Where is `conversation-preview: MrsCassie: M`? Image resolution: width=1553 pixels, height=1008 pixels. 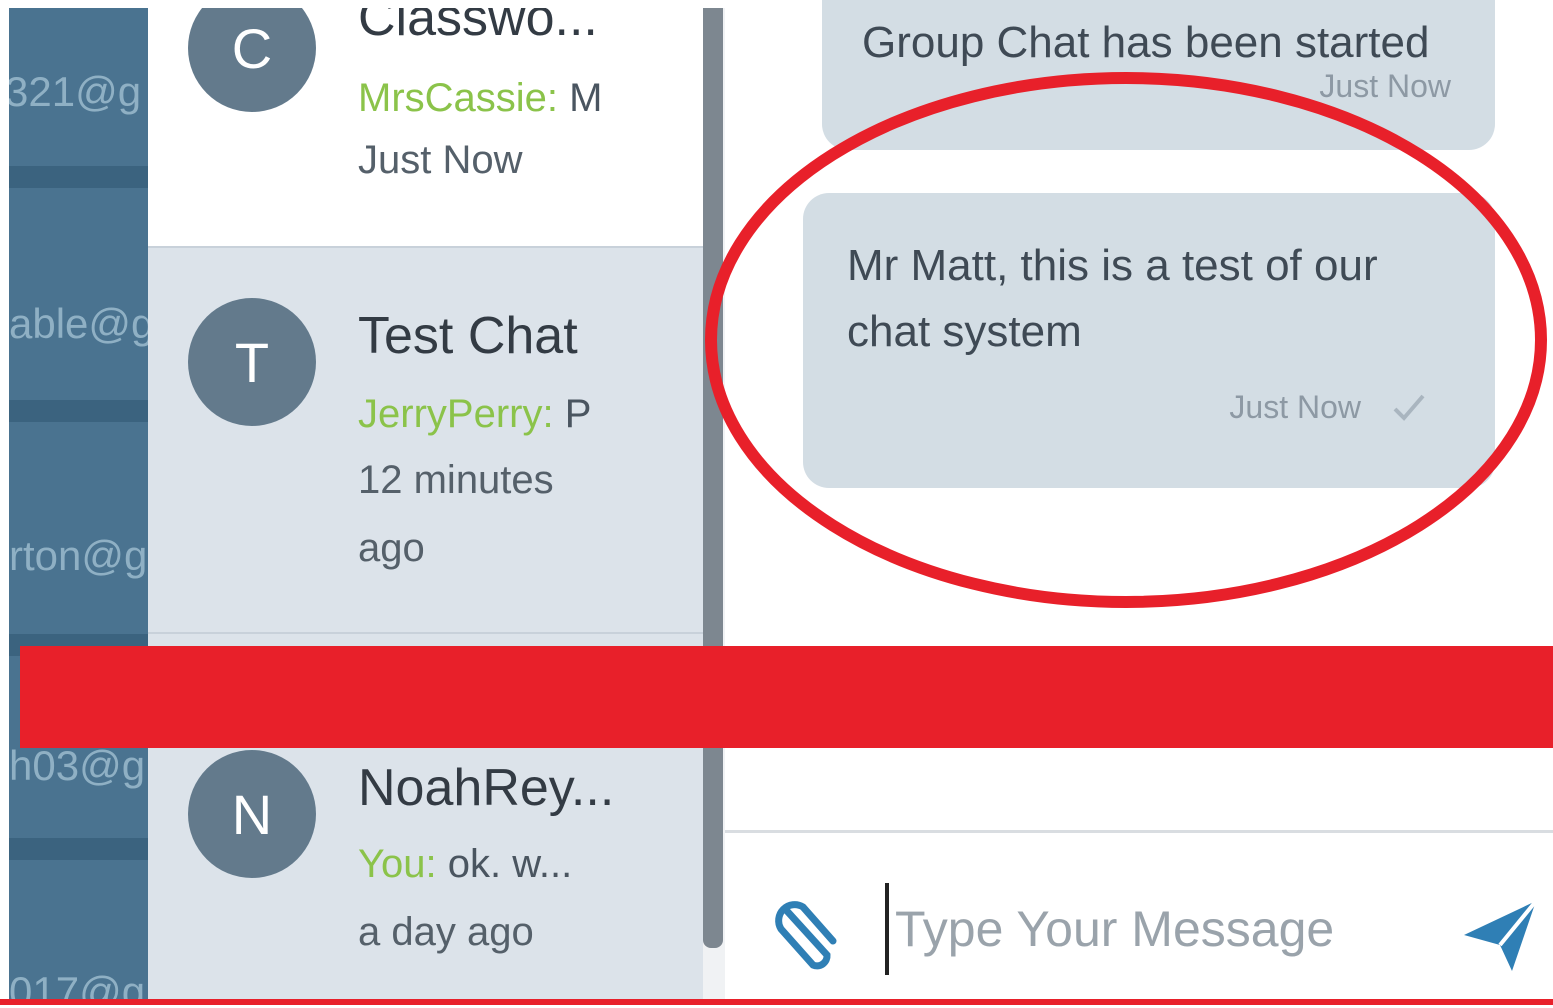 conversation-preview: MrsCassie: M is located at coordinates (488, 98).